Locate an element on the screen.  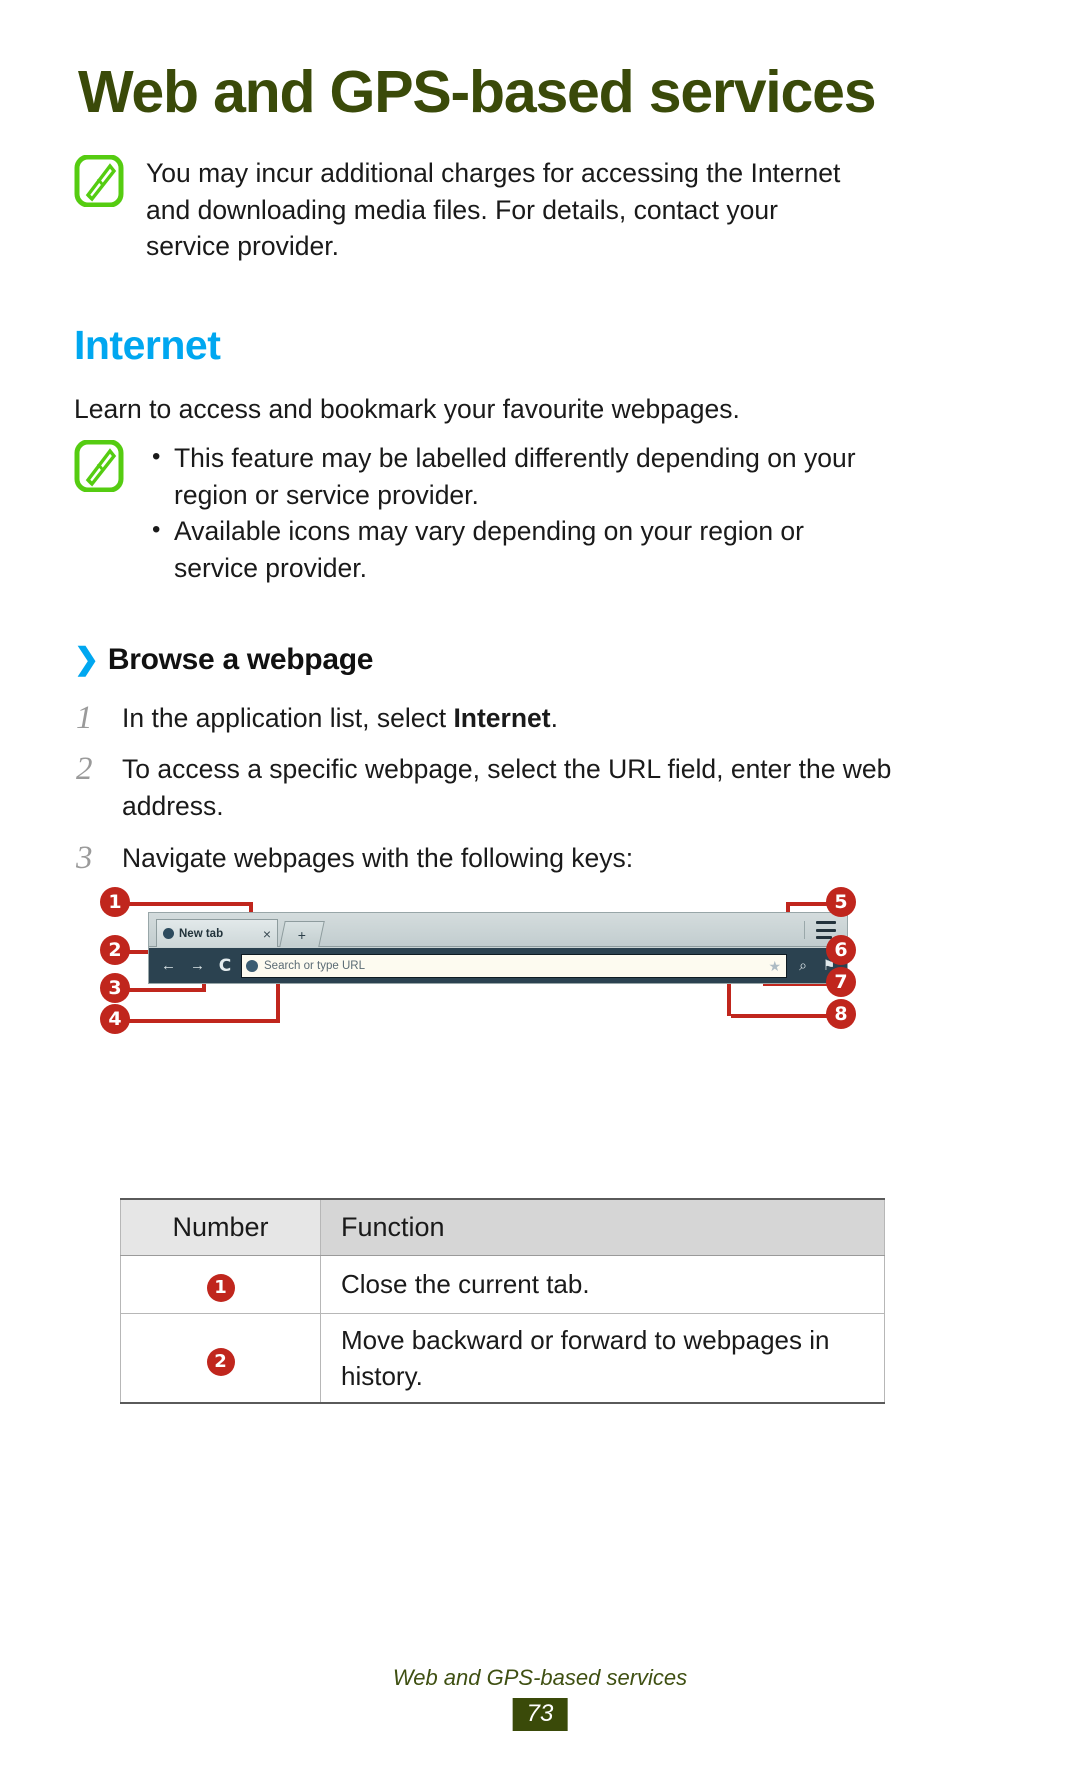
nav-buttons: ← → is located at coordinates (183, 966).